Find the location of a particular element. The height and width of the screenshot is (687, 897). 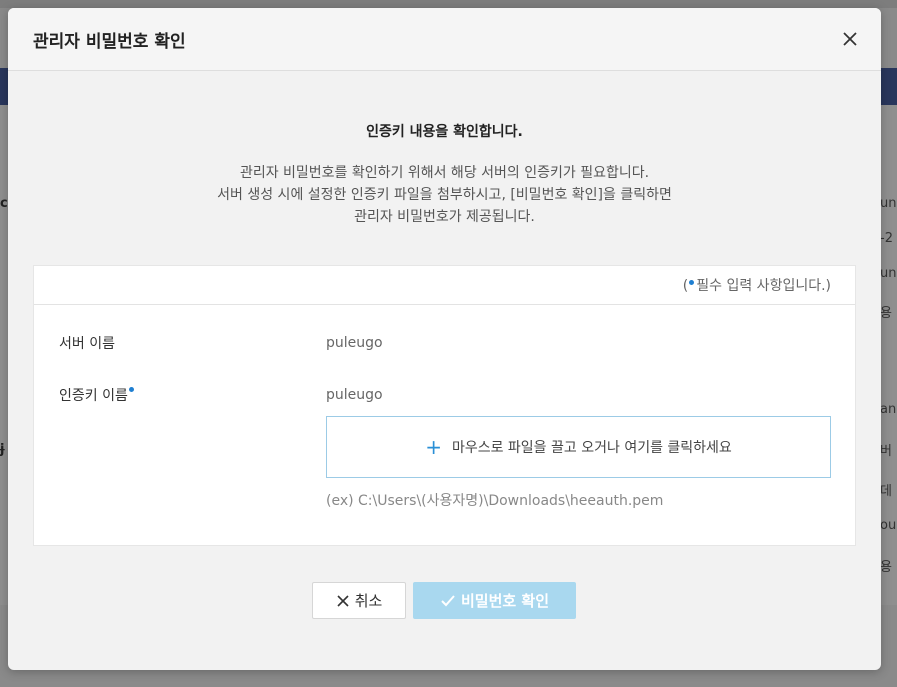

description-line: 관리자 비밀번호를 확인하기 위해서 해당 서버의 인증키가 필요합니다. is located at coordinates (444, 173).